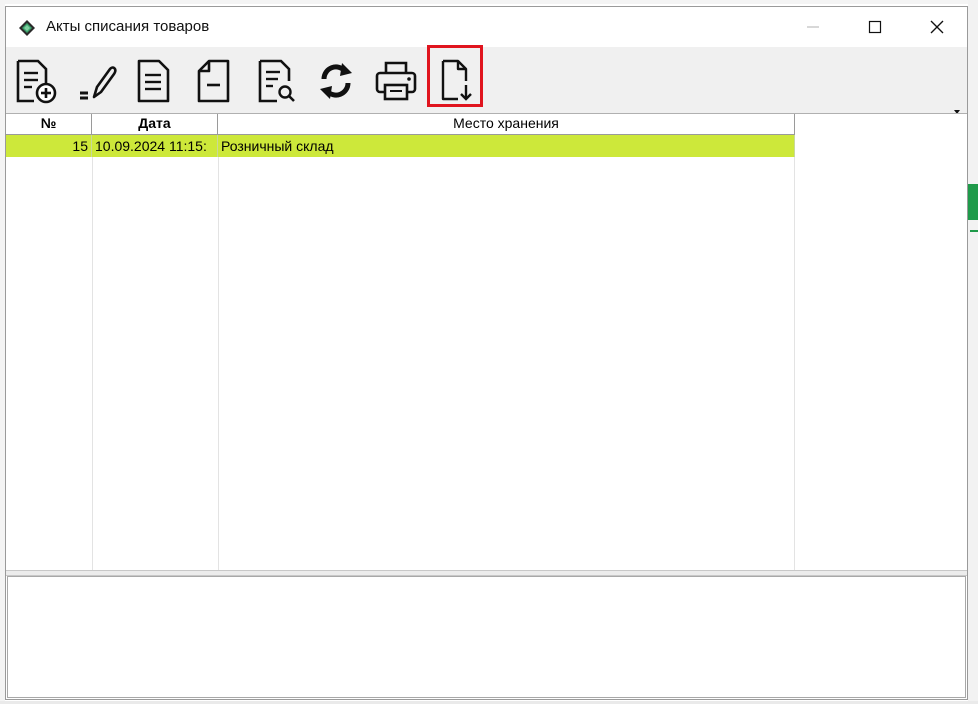  What do you see at coordinates (489, 2) in the screenshot?
I see `background-strip-top` at bounding box center [489, 2].